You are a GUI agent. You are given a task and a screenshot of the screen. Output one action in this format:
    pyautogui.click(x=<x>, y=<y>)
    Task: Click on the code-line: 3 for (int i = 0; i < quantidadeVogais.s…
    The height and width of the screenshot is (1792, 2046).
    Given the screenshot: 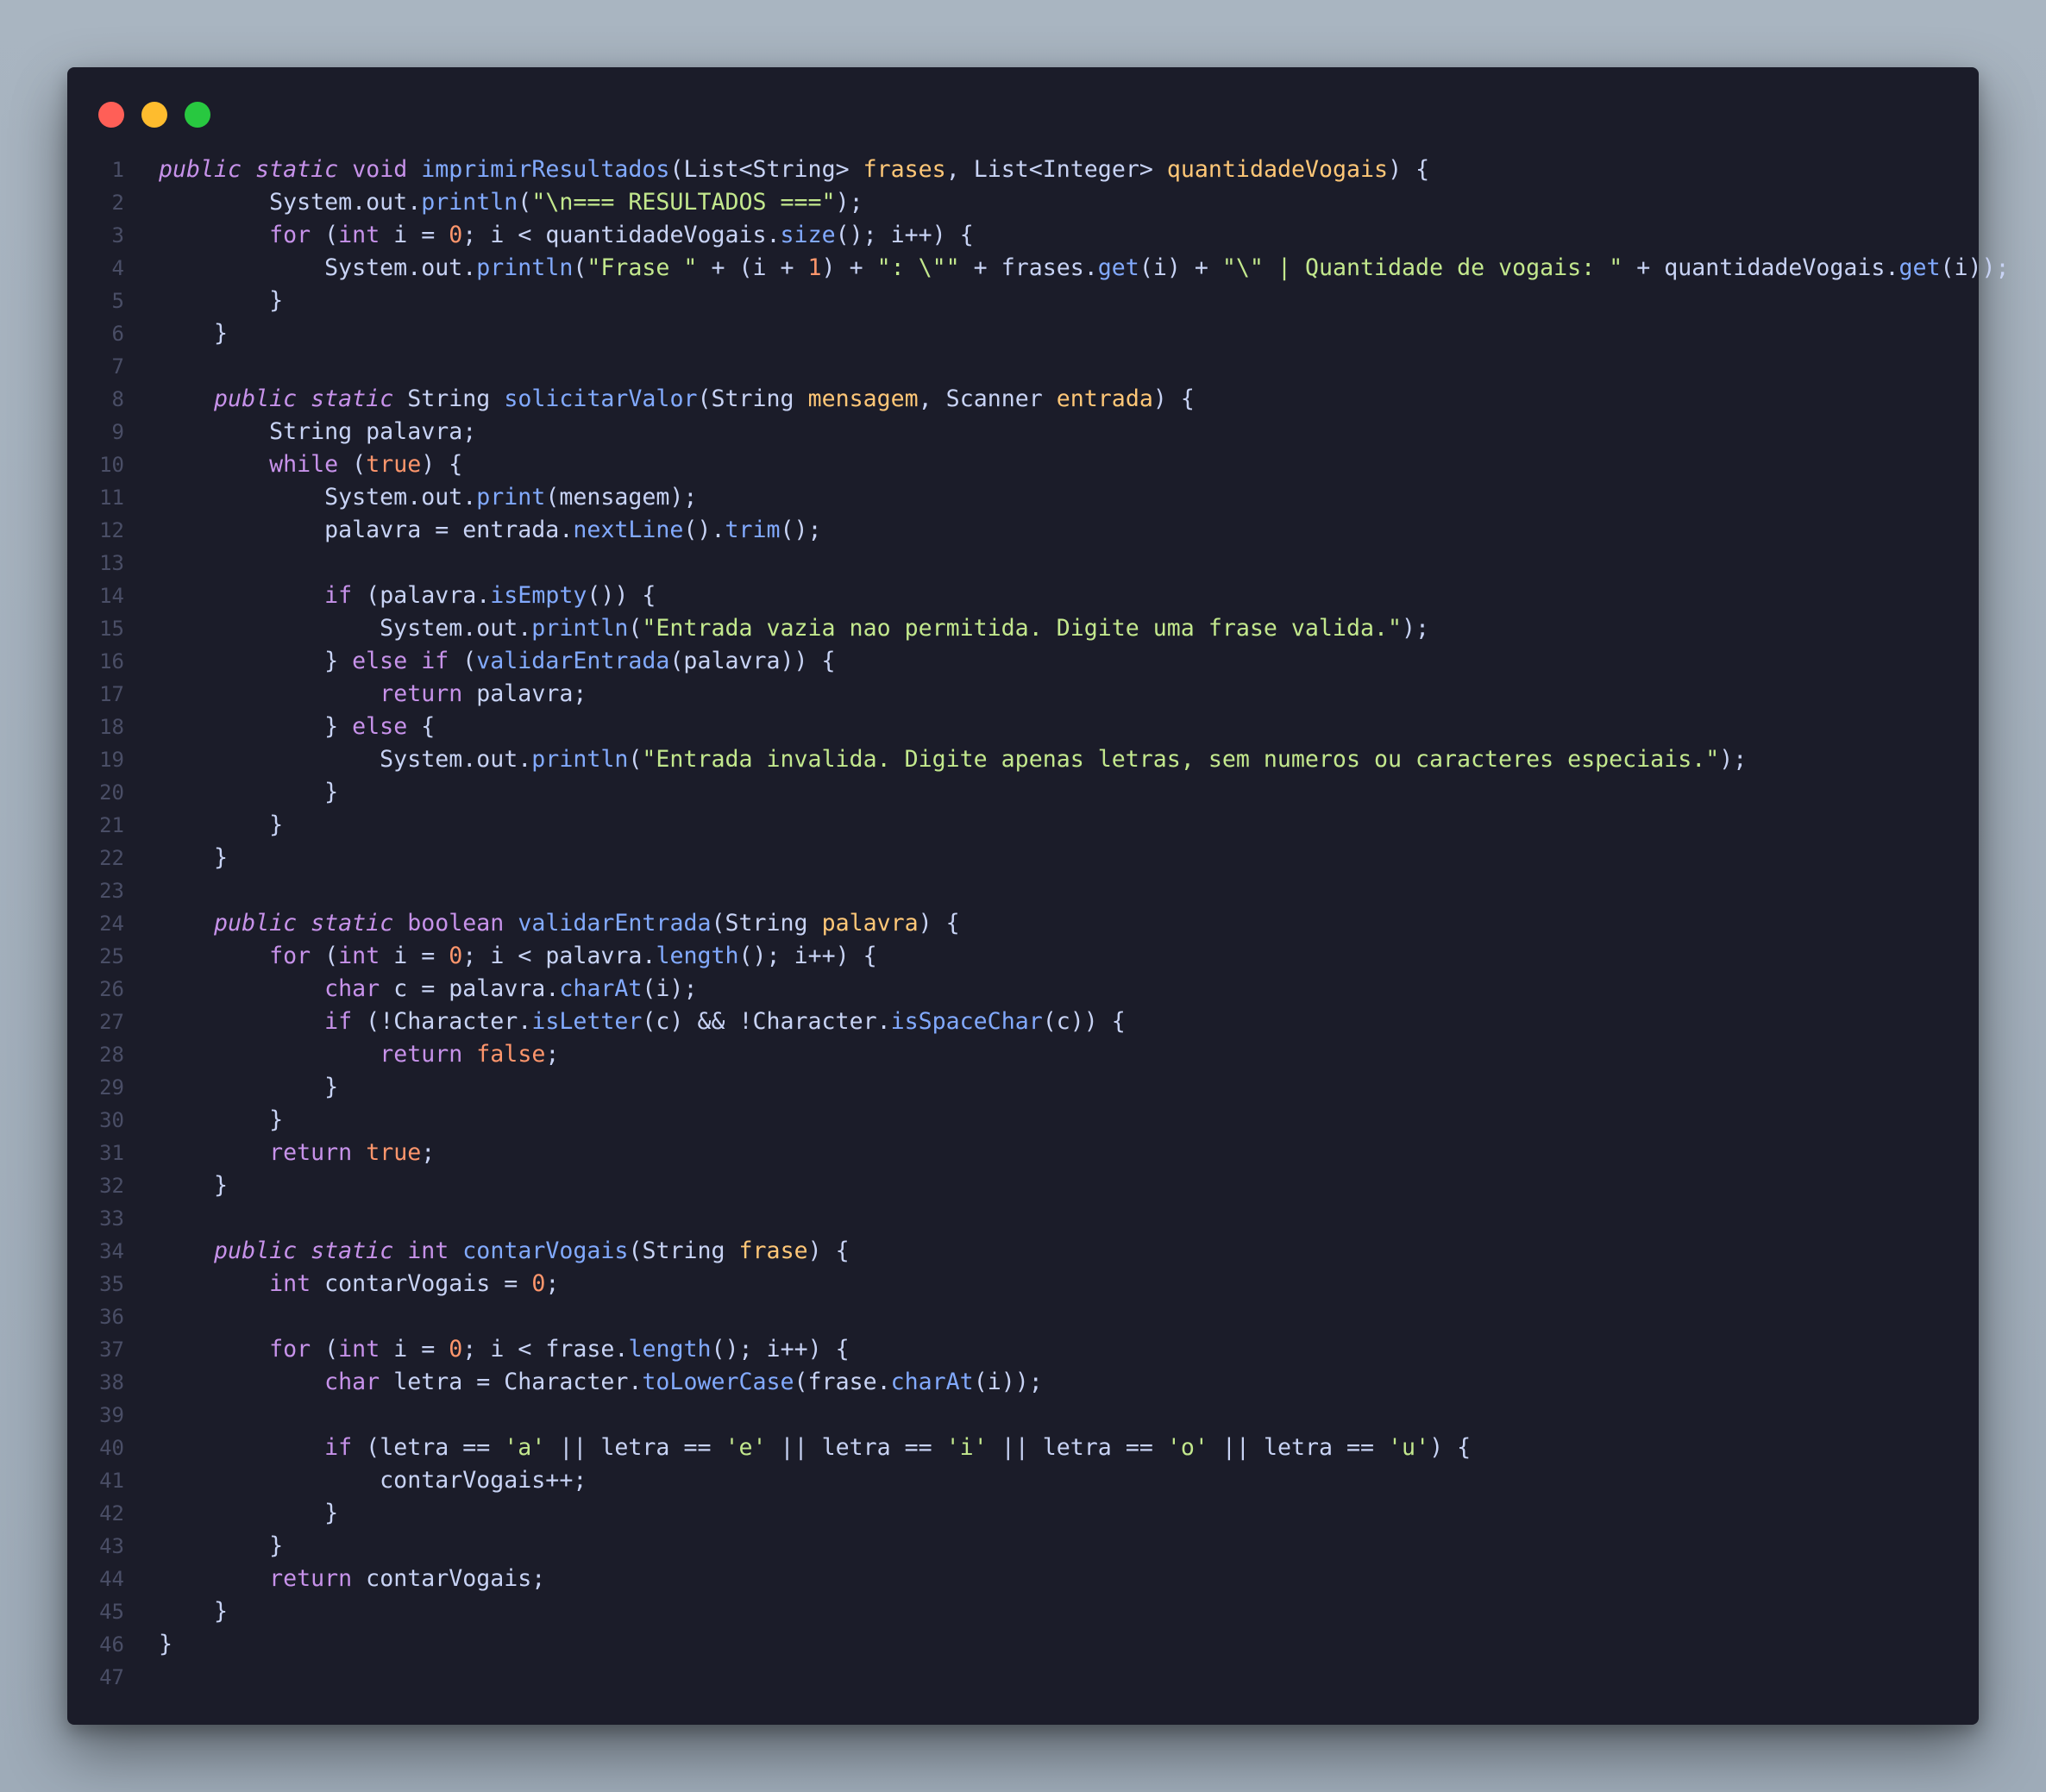 What is the action you would take?
    pyautogui.click(x=1023, y=235)
    